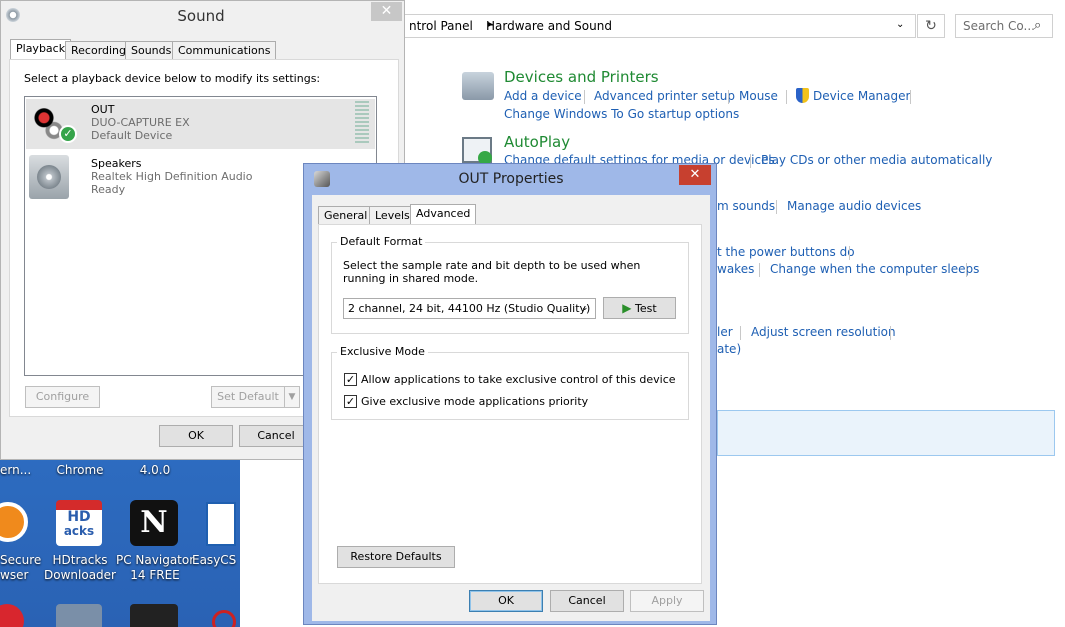 Image resolution: width=1065 pixels, height=627 pixels. Describe the element at coordinates (99, 50) in the screenshot. I see `tab-recording: Recording` at that location.